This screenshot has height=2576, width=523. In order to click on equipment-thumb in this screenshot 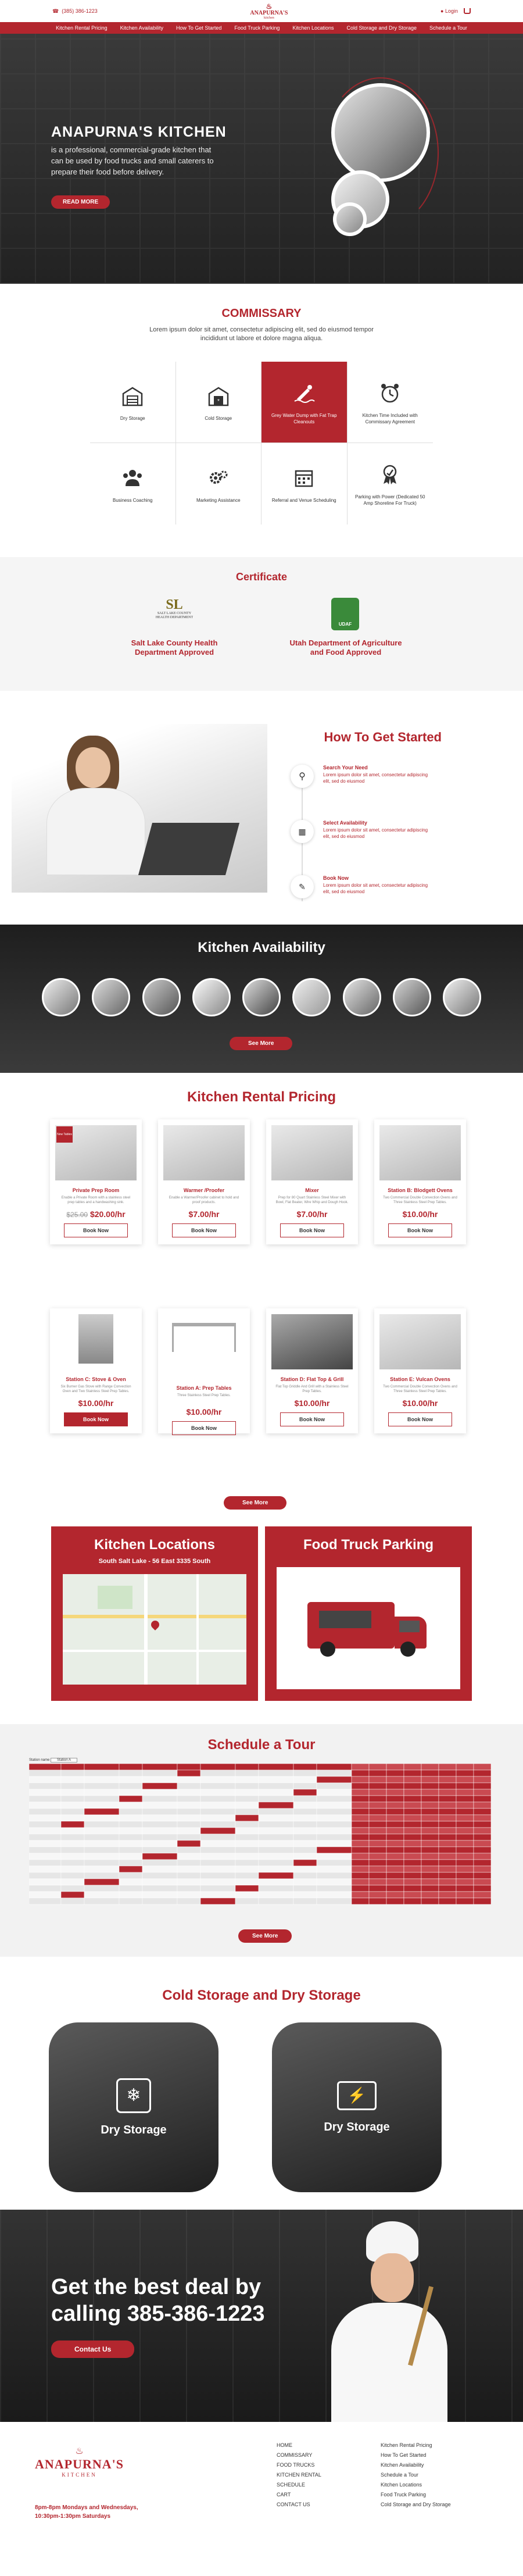, I will do `click(261, 997)`.